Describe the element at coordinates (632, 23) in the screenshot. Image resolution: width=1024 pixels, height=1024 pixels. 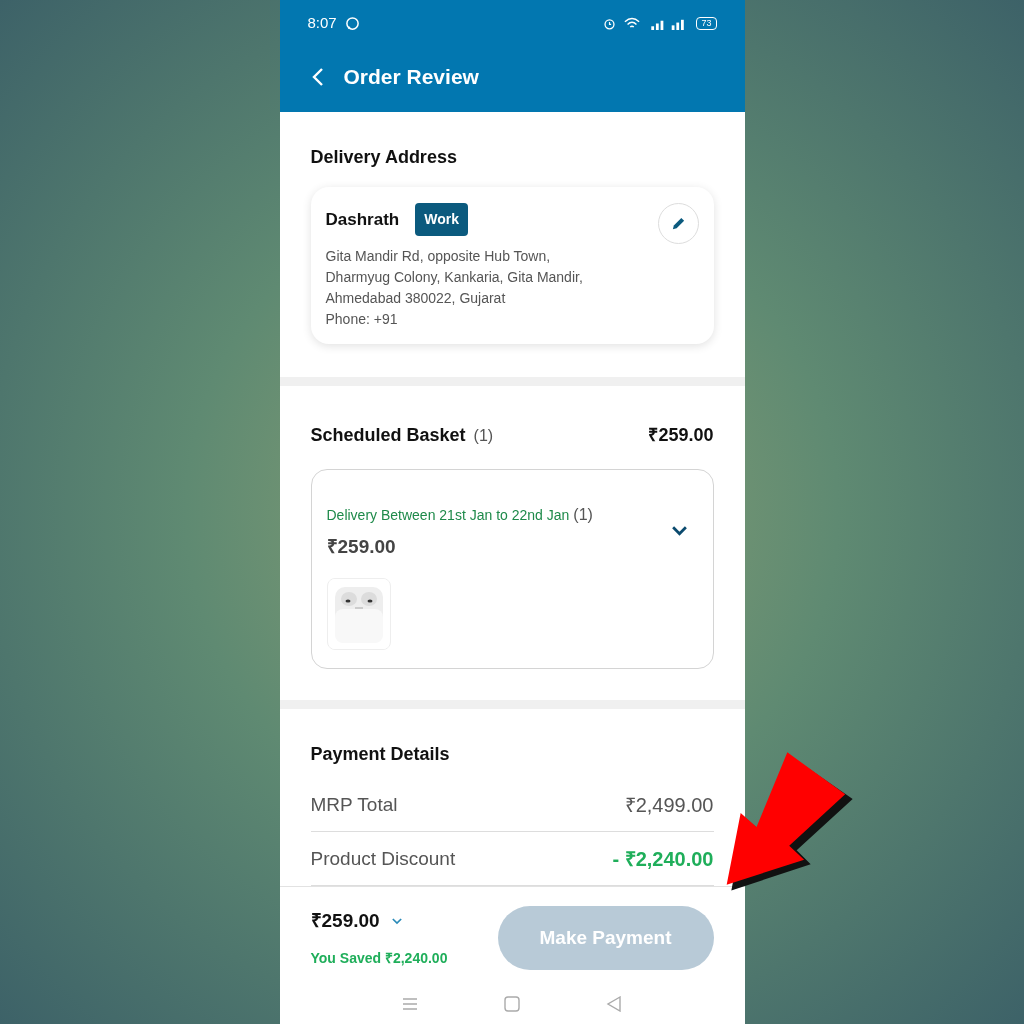
I see `wifi-icon` at that location.